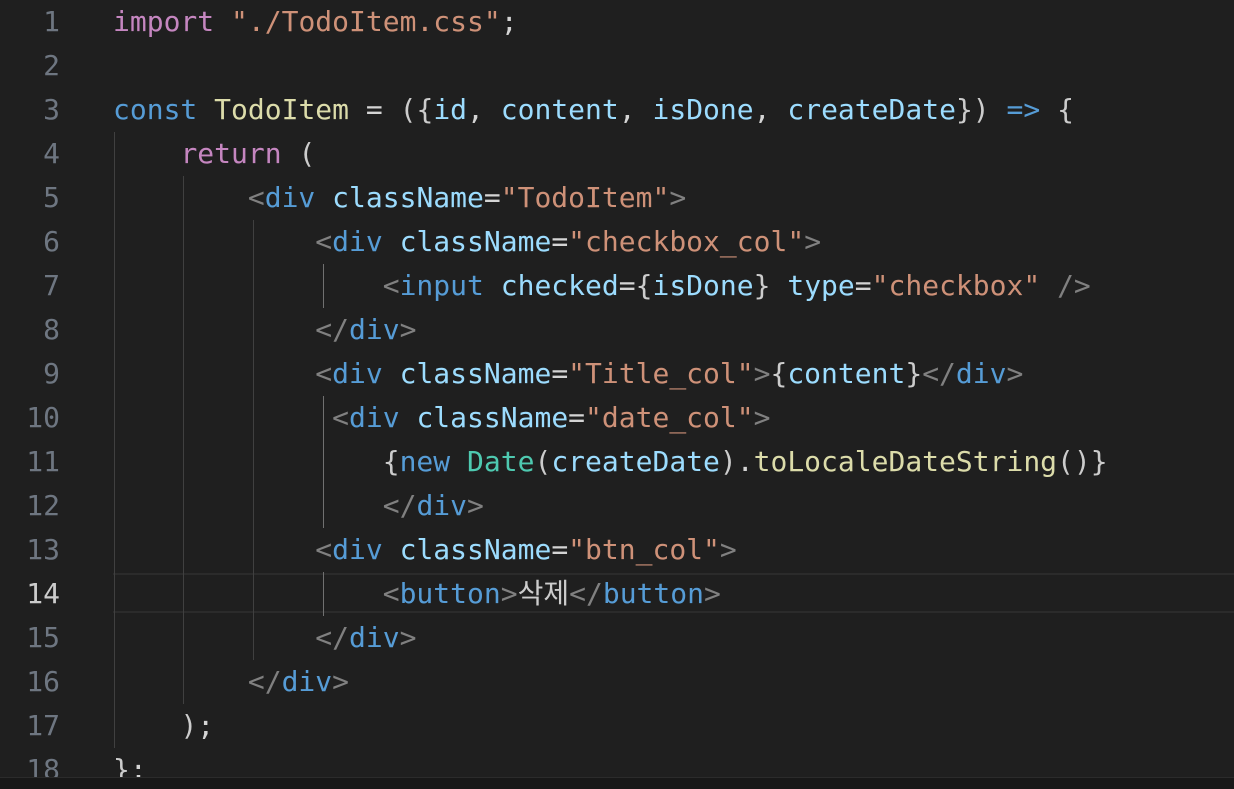 The height and width of the screenshot is (789, 1234). What do you see at coordinates (617, 638) in the screenshot?
I see `code-line: 15 </div>` at bounding box center [617, 638].